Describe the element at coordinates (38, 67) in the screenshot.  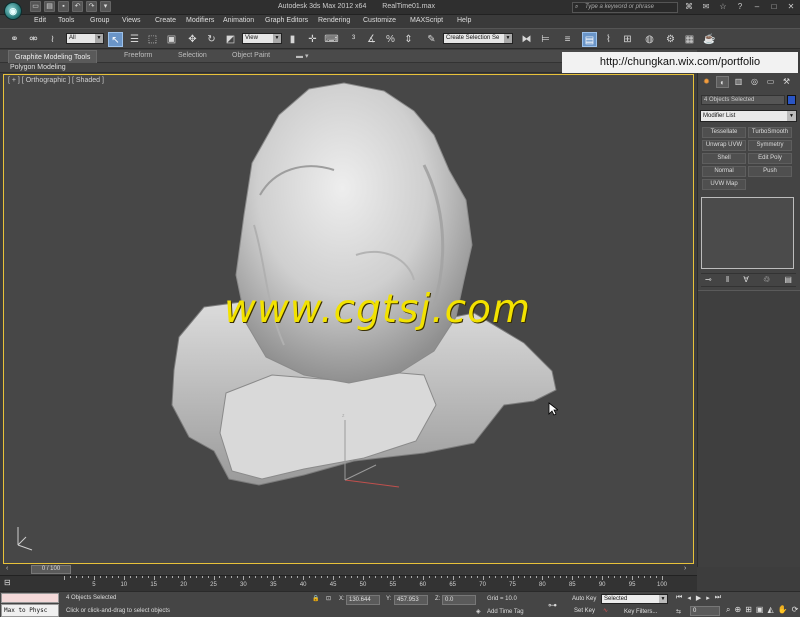
I see `polygon-modeling-panel: Polygon Modeling` at that location.